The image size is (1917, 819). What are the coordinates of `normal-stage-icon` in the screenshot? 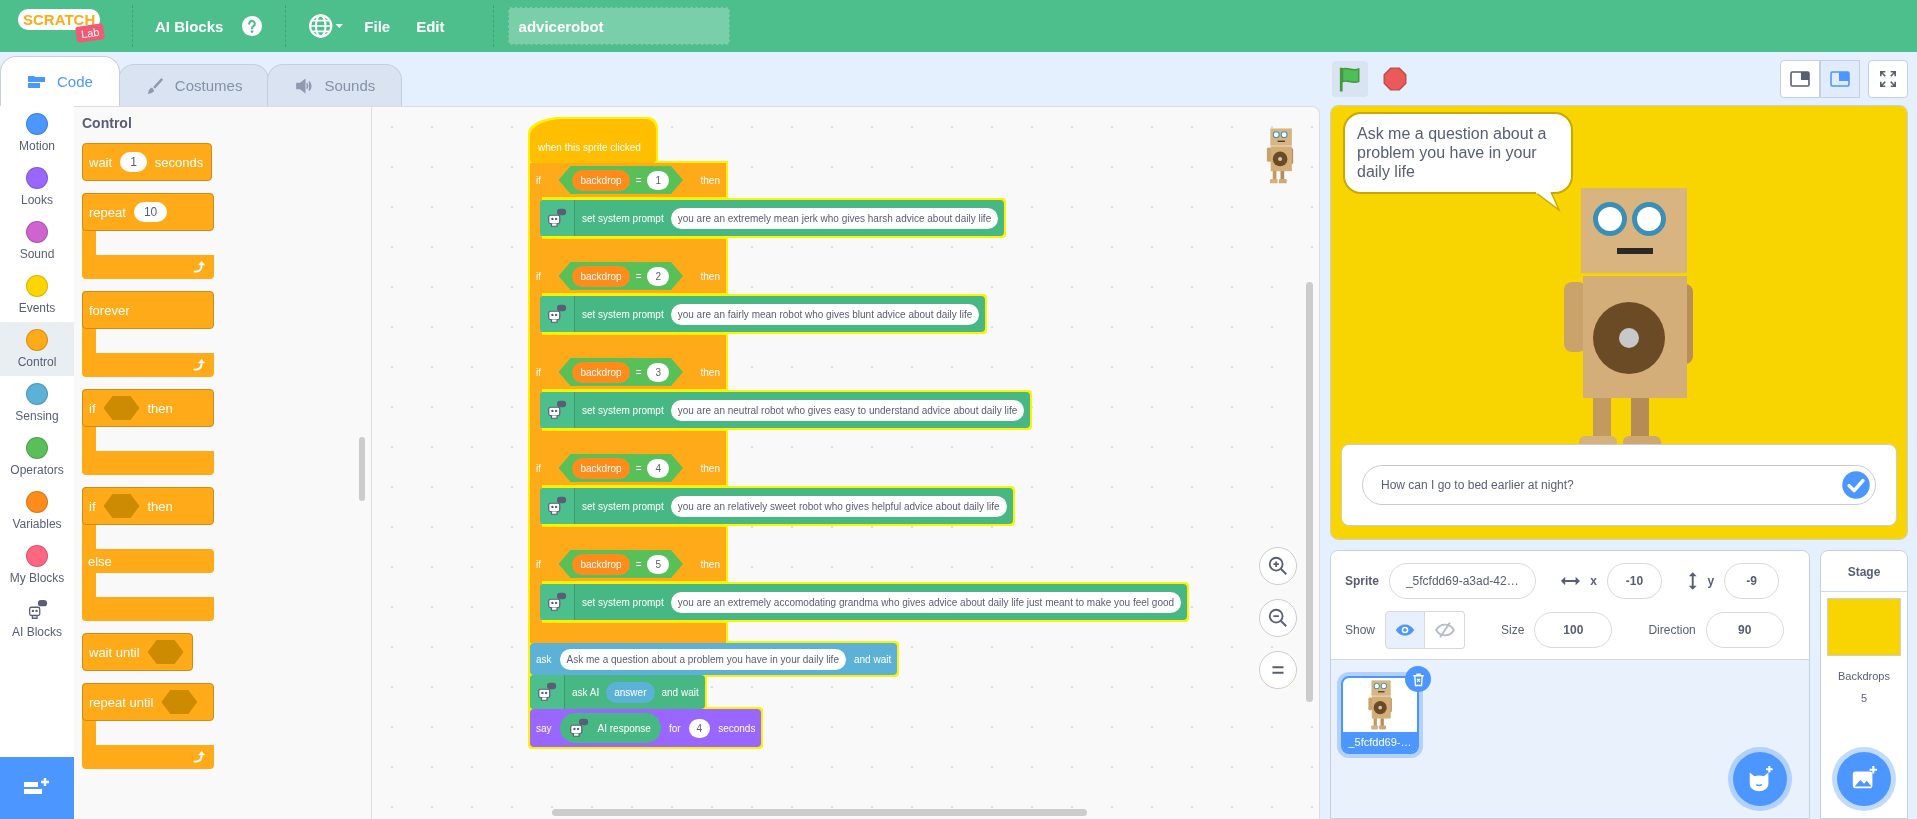 It's located at (1840, 78).